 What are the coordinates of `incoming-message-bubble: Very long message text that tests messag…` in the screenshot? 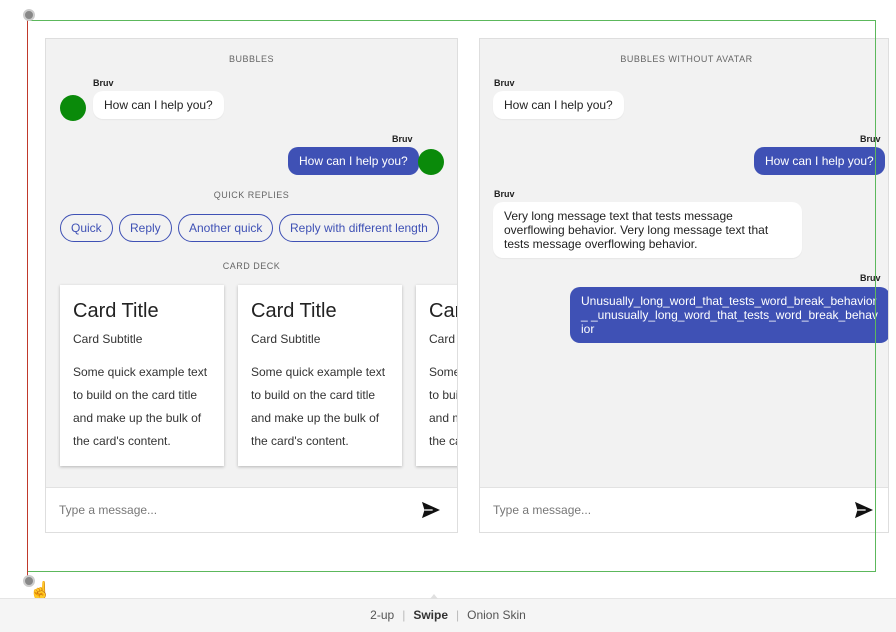 It's located at (647, 230).